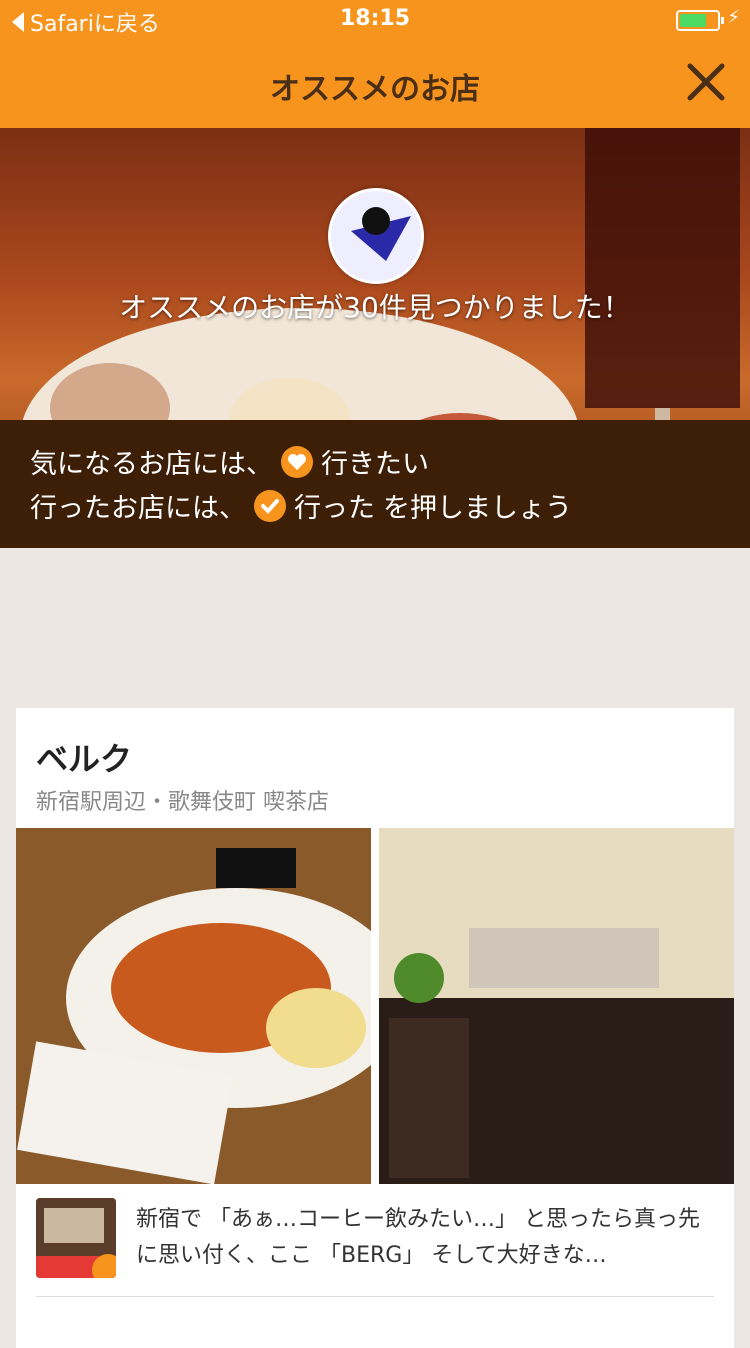 This screenshot has width=750, height=1348. Describe the element at coordinates (76, 1238) in the screenshot. I see `post-thumbnail` at that location.